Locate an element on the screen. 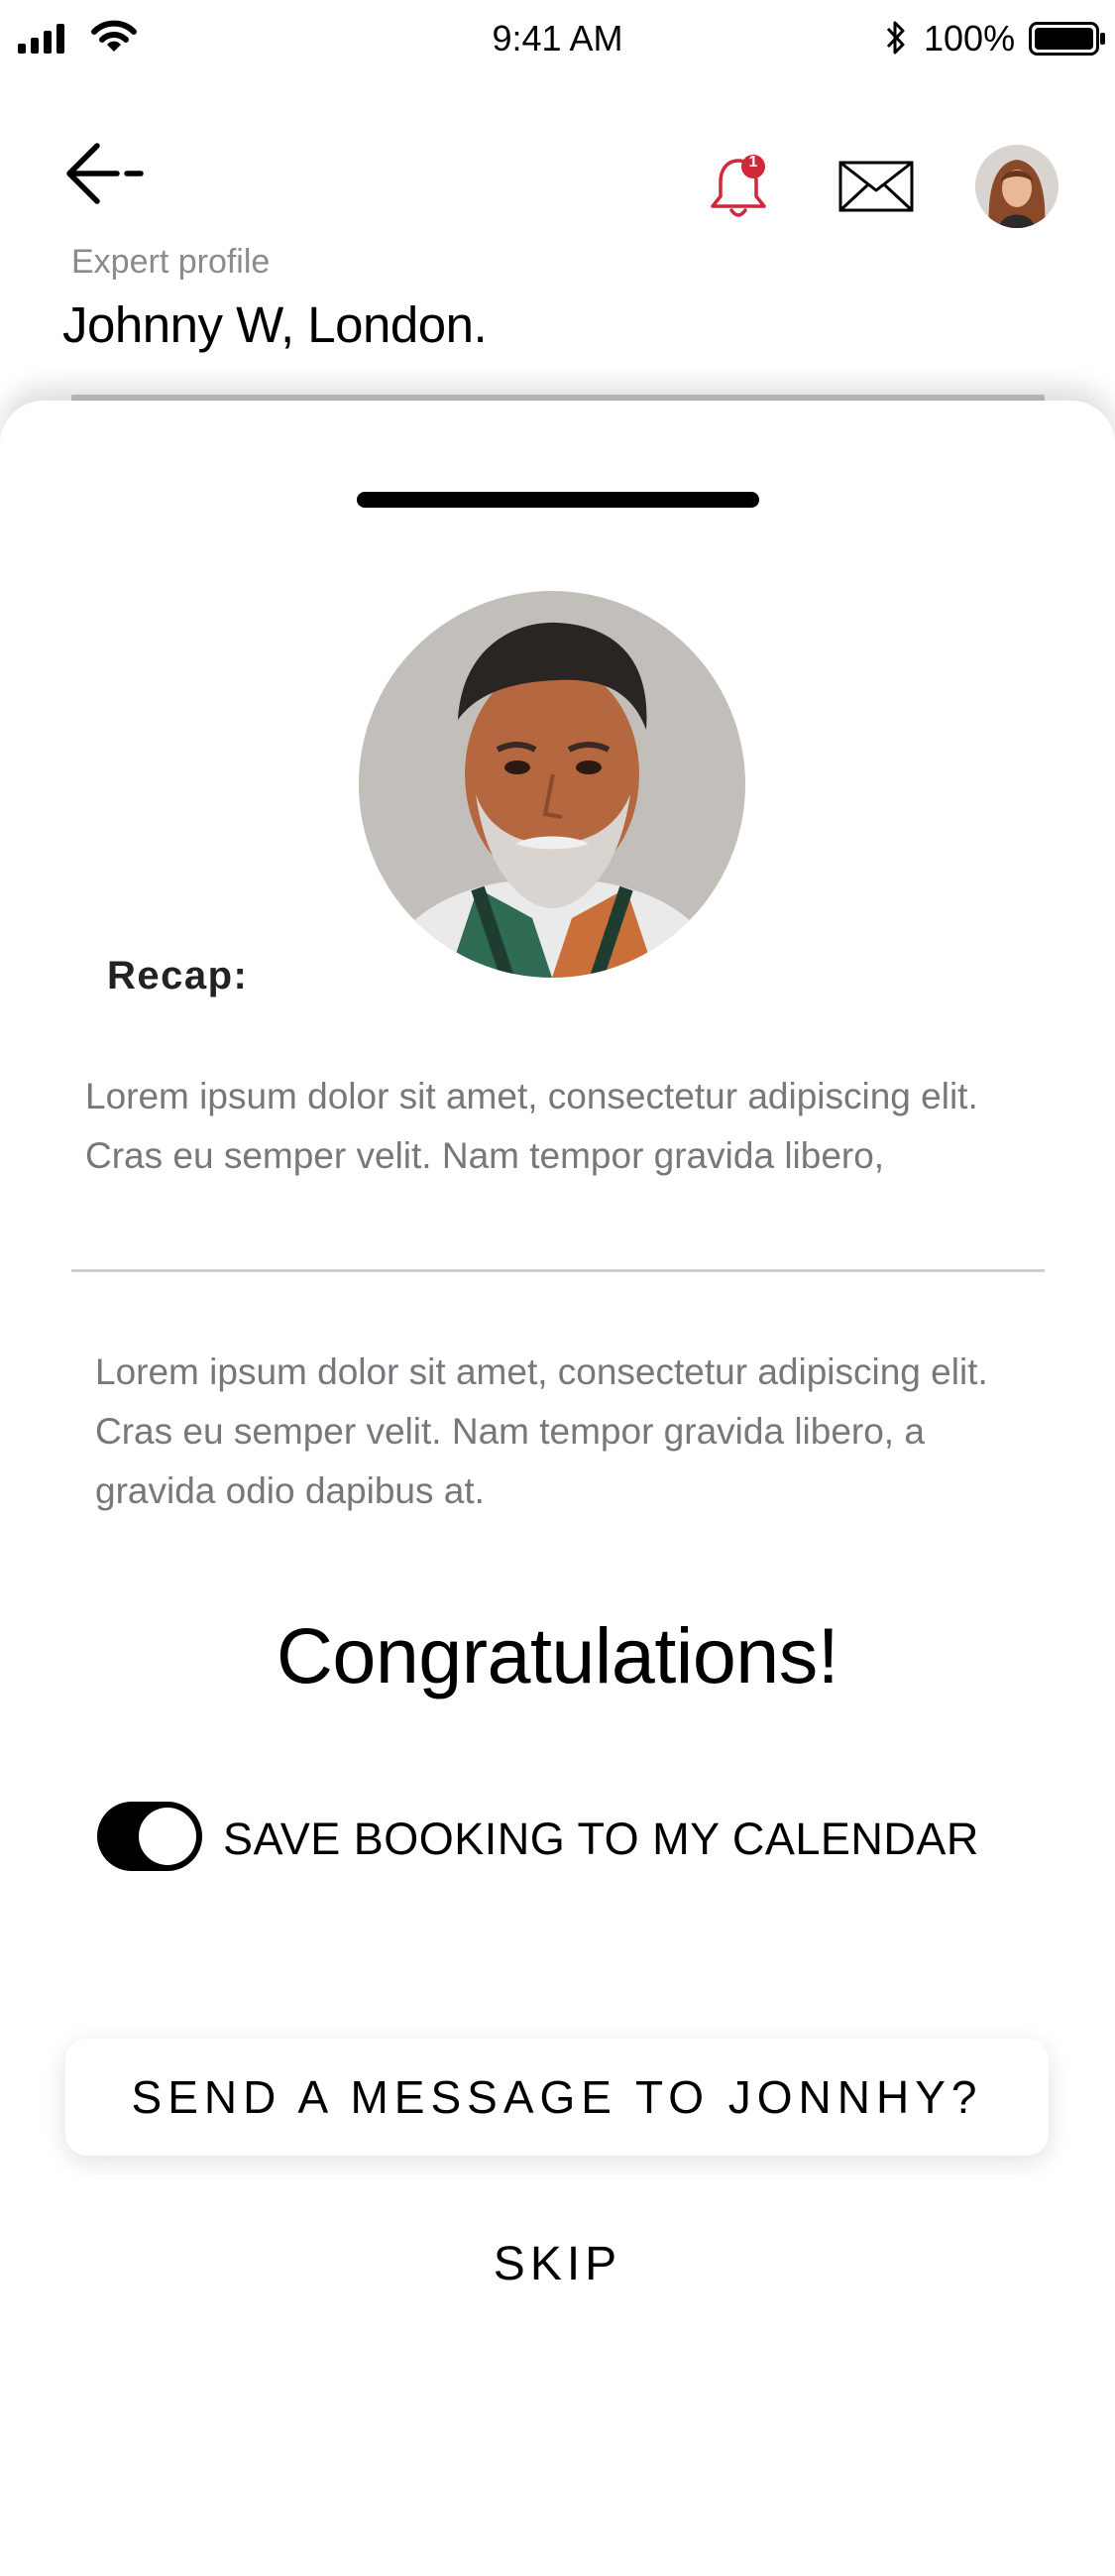 Image resolution: width=1115 pixels, height=2576 pixels. battery-icon is located at coordinates (1067, 39).